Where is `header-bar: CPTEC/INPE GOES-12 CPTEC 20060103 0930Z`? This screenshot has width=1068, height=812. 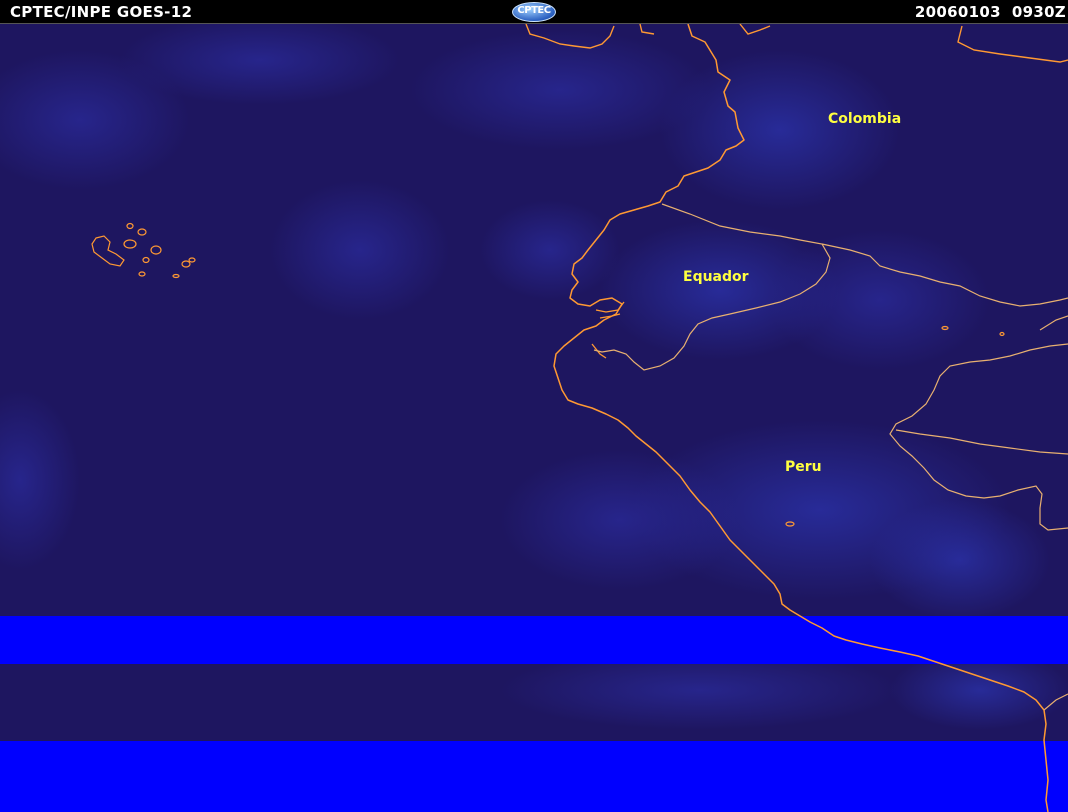
header-bar: CPTEC/INPE GOES-12 CPTEC 20060103 0930Z is located at coordinates (534, 12).